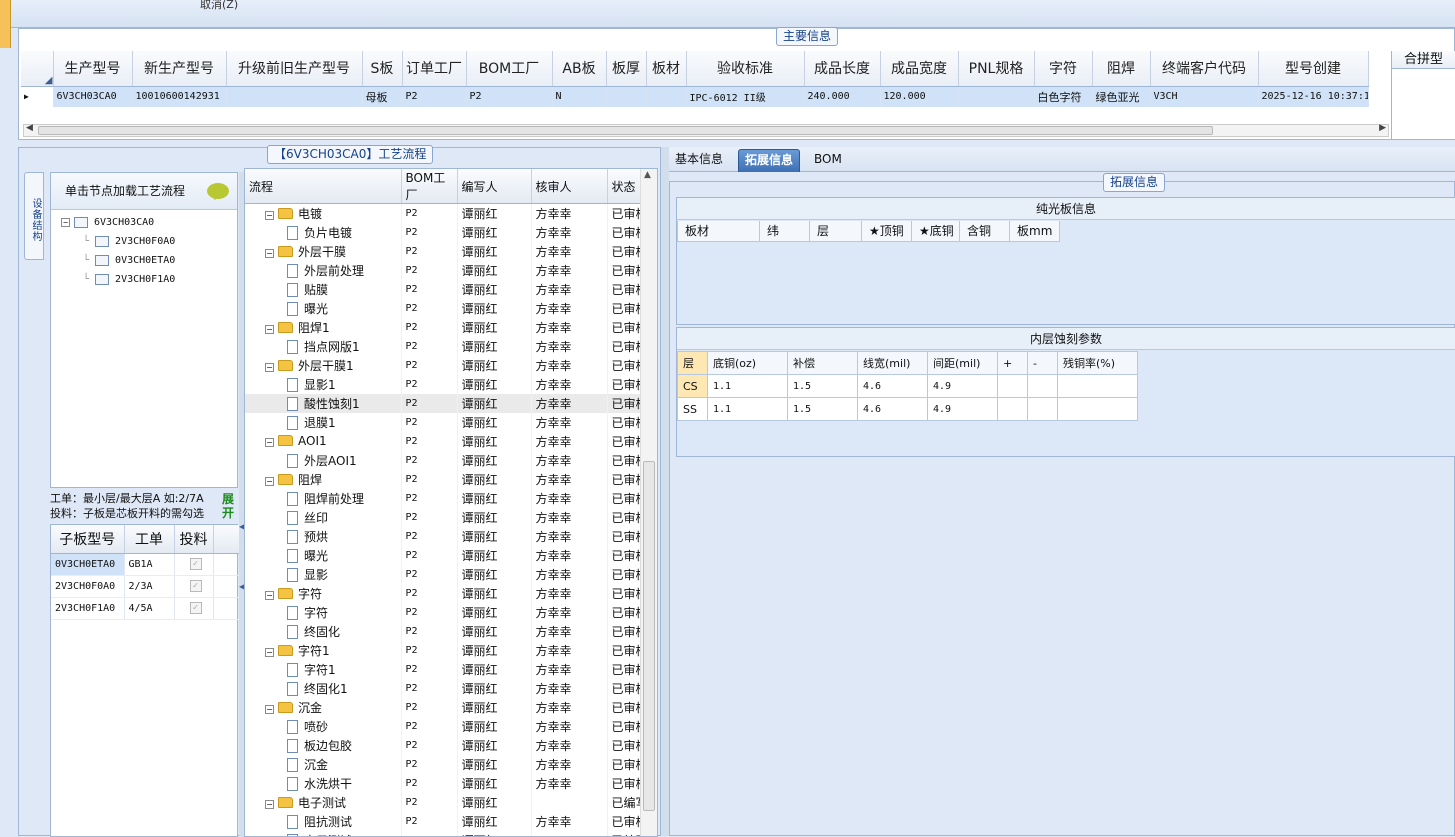 This screenshot has width=1455, height=837. Describe the element at coordinates (323, 834) in the screenshot. I see `flow-step-cell: 电子测试` at that location.